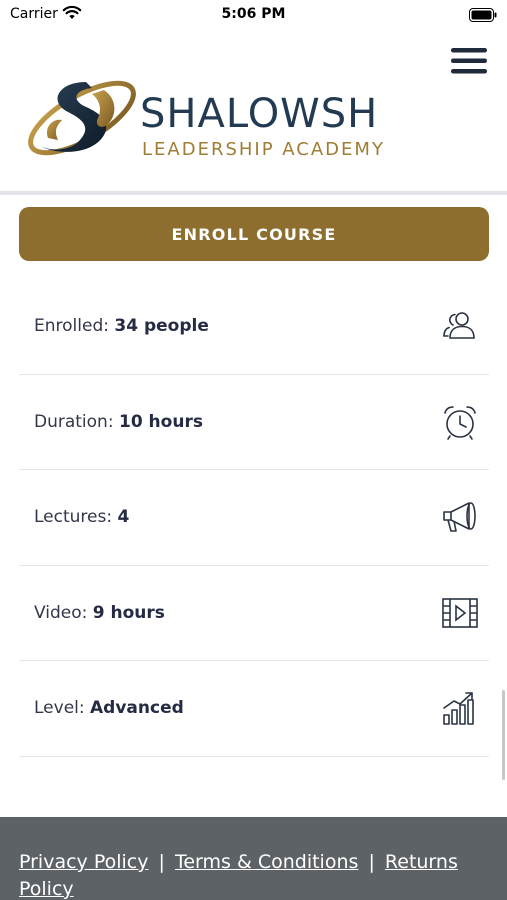 This screenshot has width=507, height=900. I want to click on battery-icon, so click(483, 14).